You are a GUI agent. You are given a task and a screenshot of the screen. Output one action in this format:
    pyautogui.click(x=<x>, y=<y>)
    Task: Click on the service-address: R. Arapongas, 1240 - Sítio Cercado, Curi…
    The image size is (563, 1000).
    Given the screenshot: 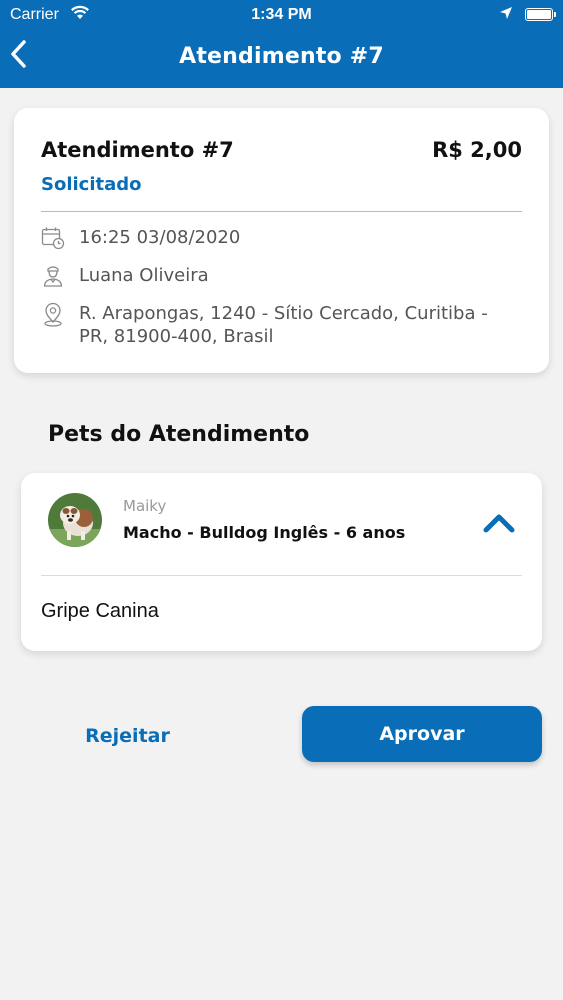 What is the action you would take?
    pyautogui.click(x=283, y=325)
    